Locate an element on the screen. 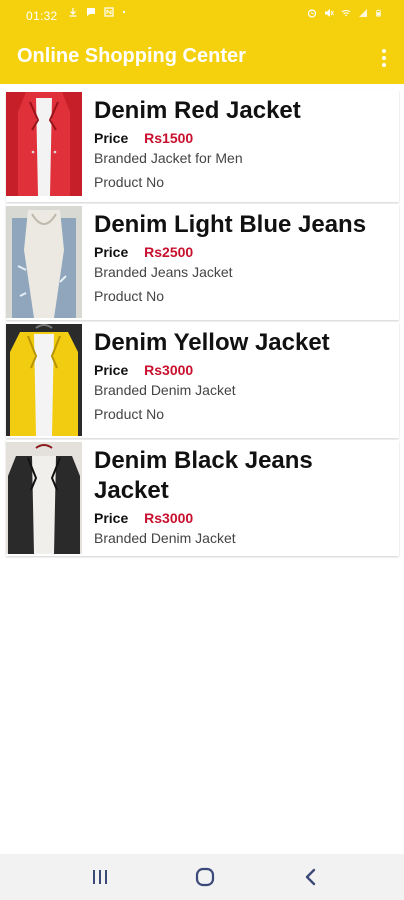 The height and width of the screenshot is (900, 404). status-bar: 01:32 is located at coordinates (202, 16).